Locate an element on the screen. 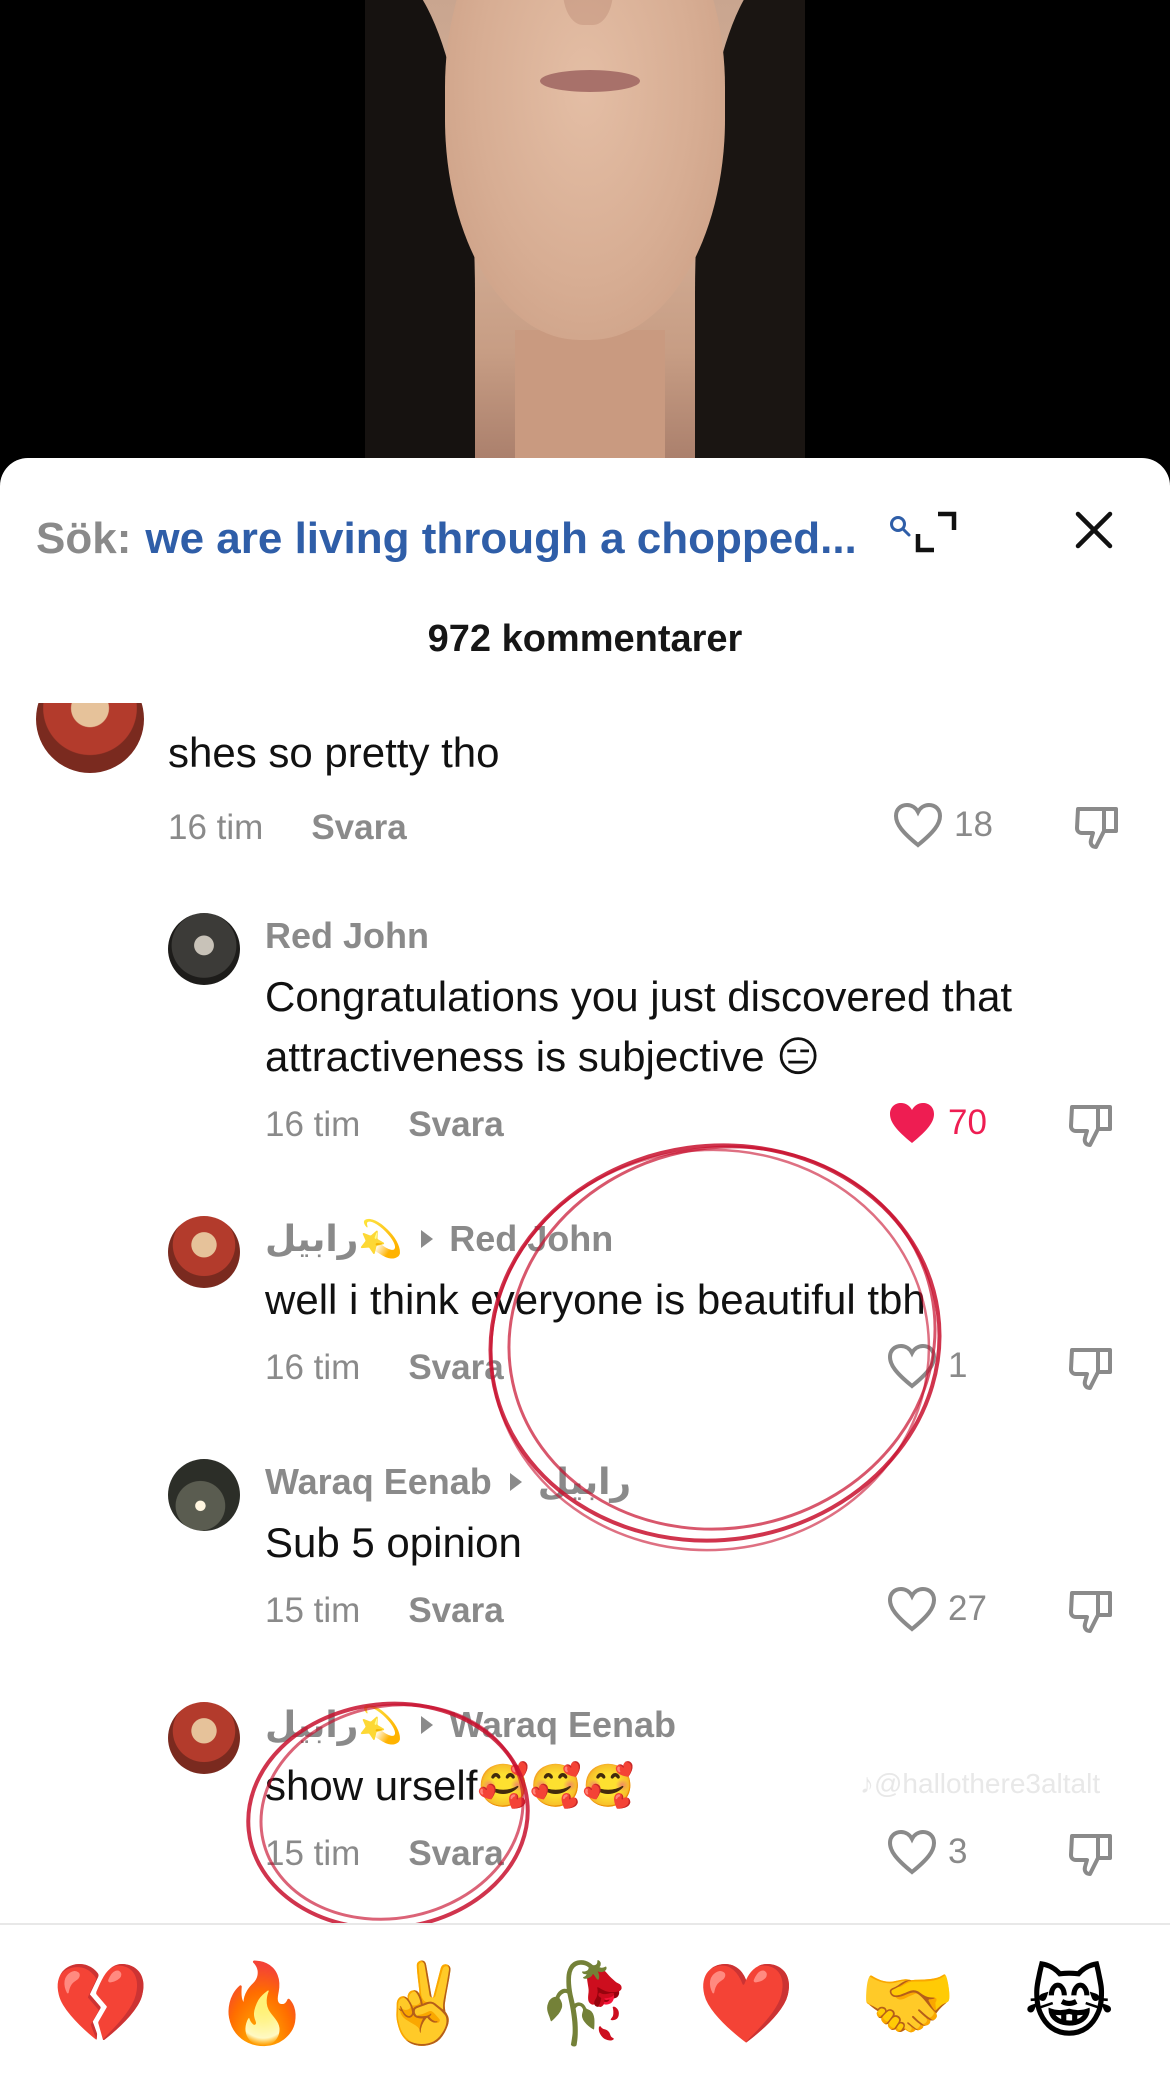  comment-text: show urself🥰🥰🥰 is located at coordinates (450, 1785).